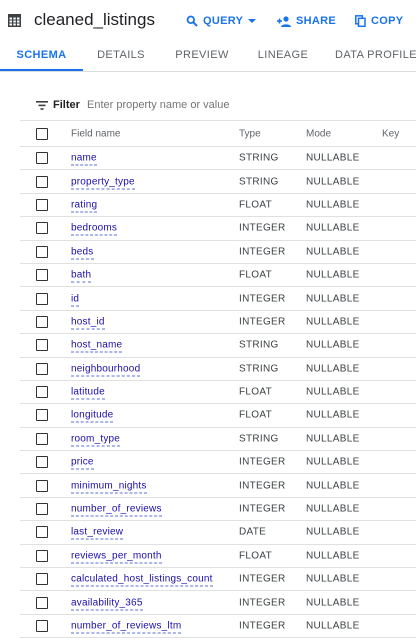  I want to click on field-name-cell: longitude, so click(92, 416).